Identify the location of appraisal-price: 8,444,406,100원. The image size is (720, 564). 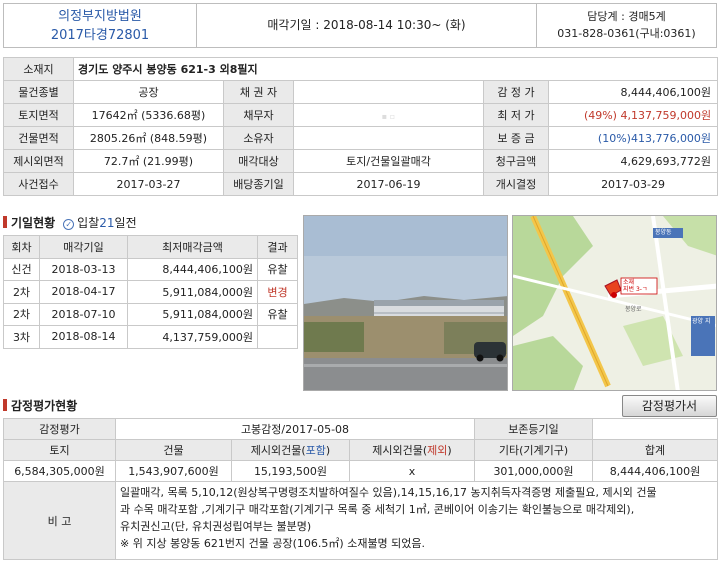
(633, 92).